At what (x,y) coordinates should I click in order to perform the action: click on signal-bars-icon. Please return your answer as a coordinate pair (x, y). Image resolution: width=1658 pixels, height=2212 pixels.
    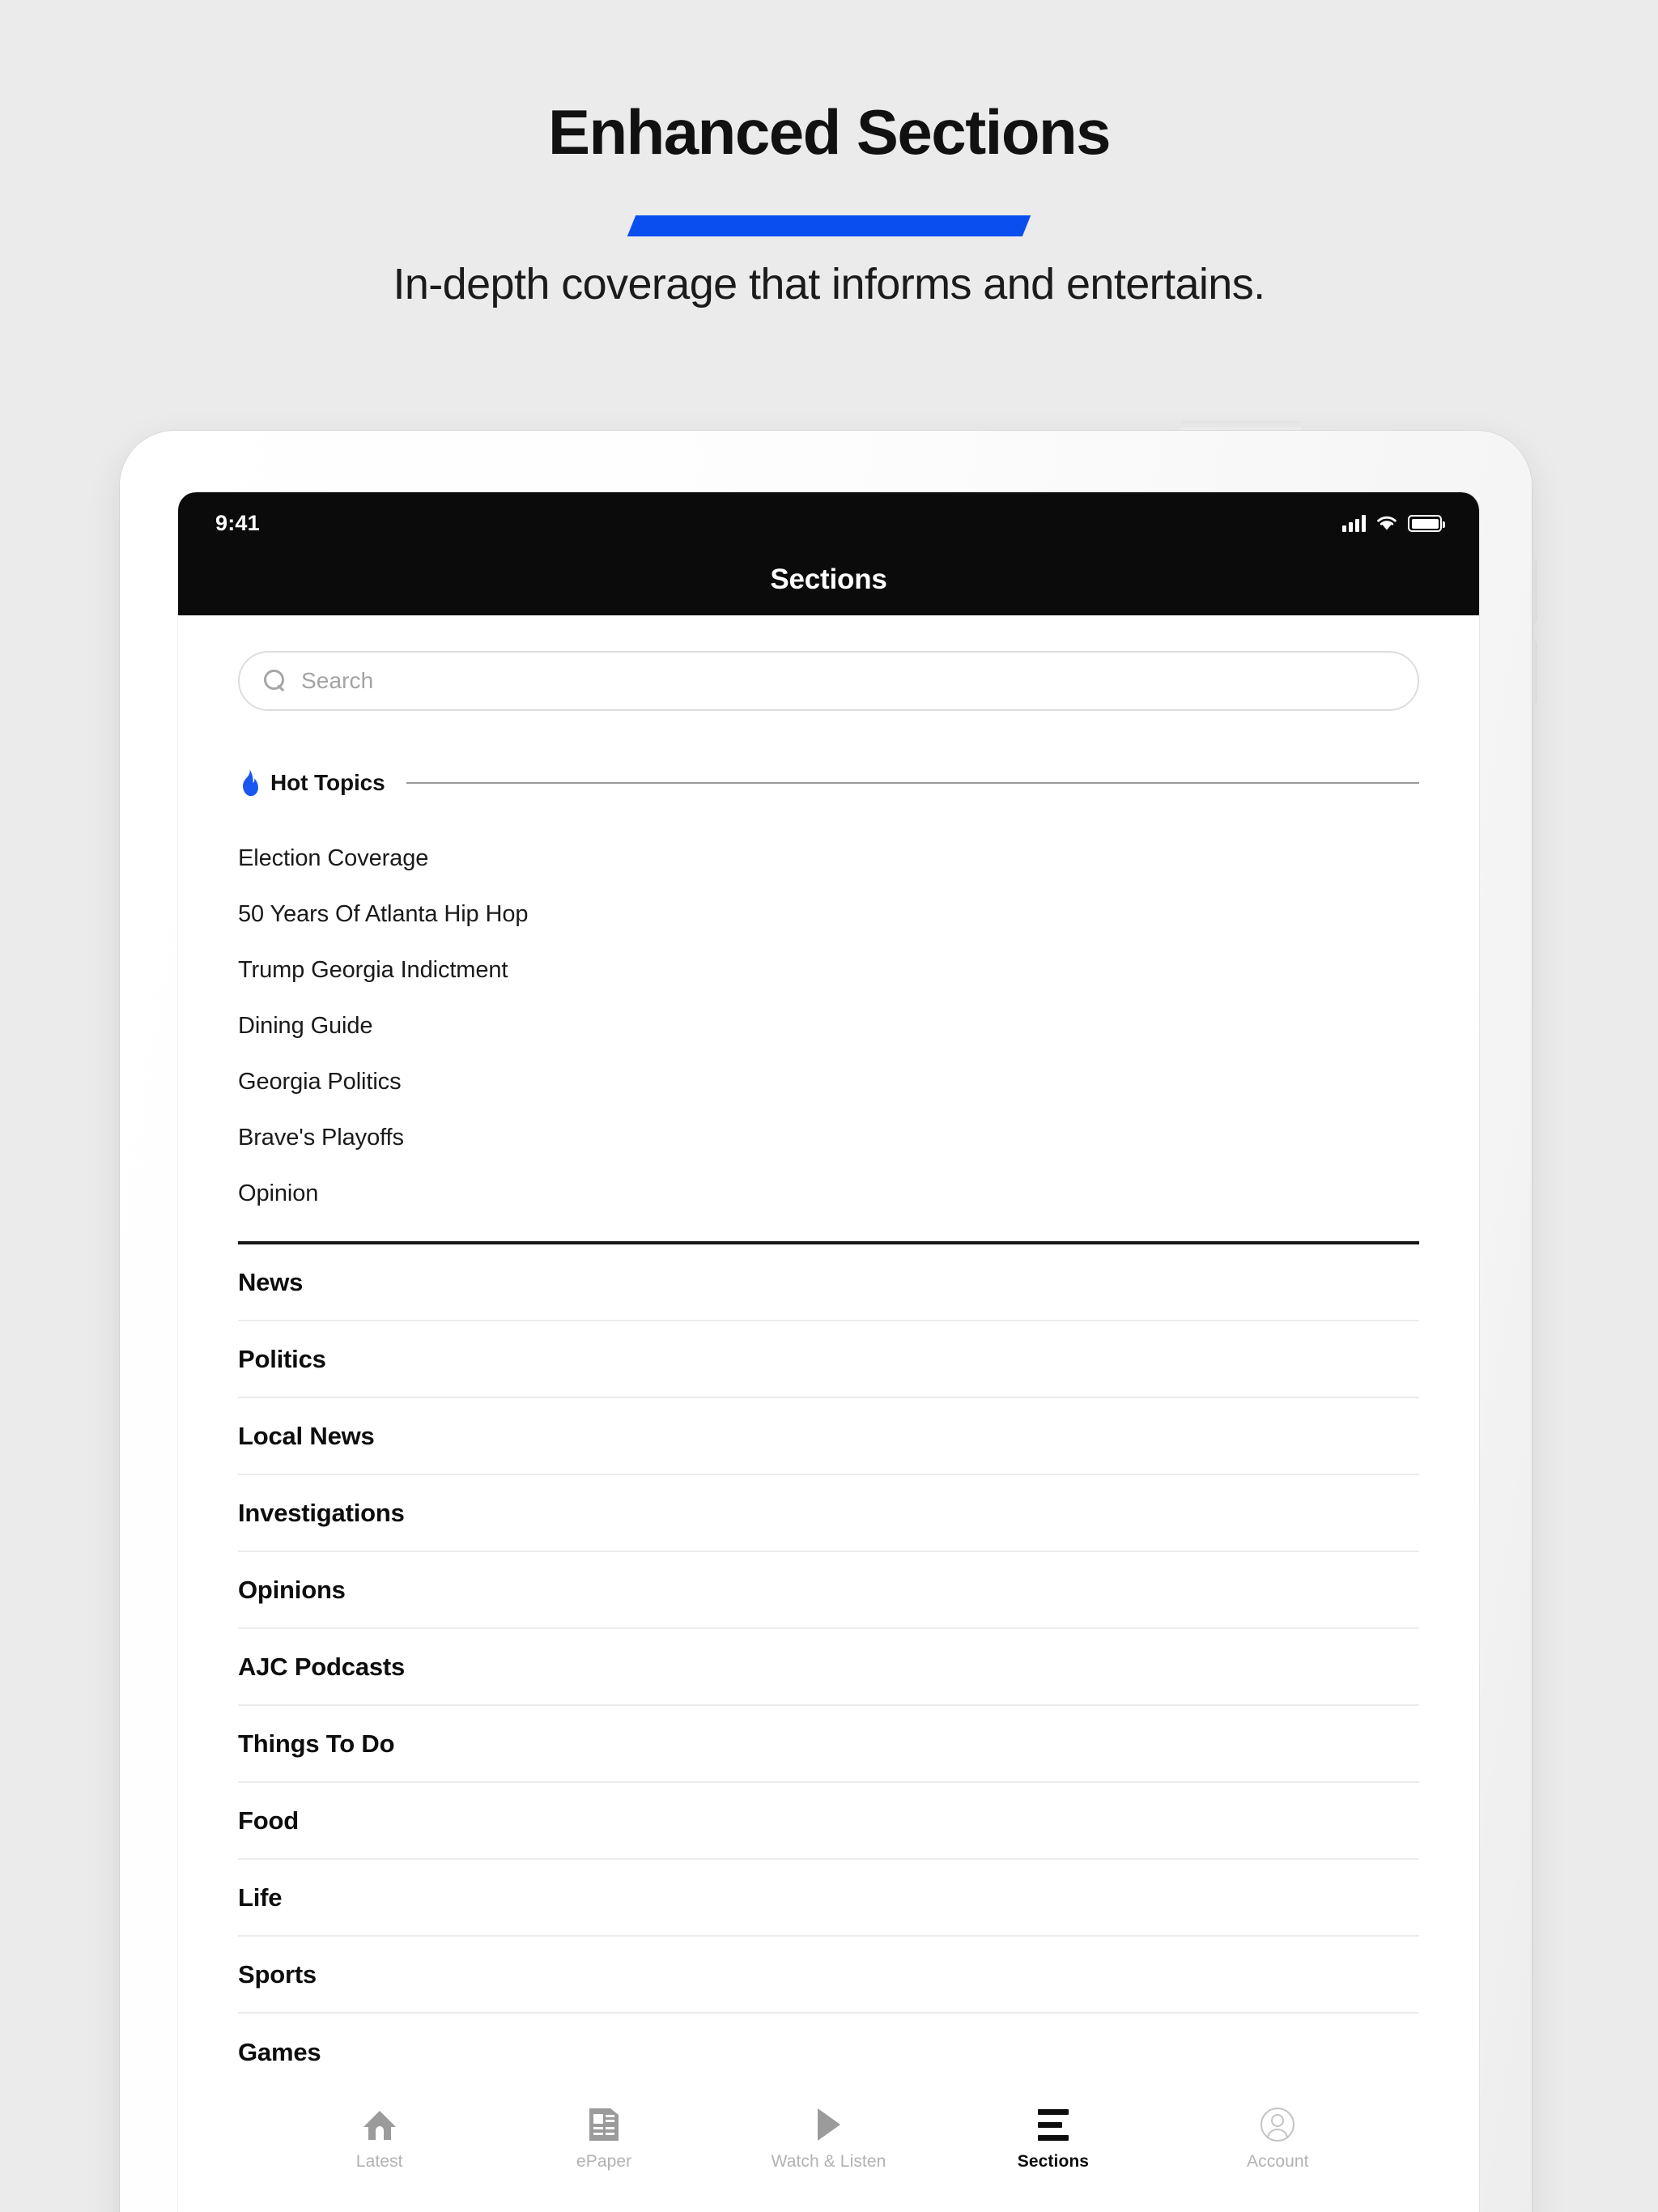
    Looking at the image, I should click on (1354, 523).